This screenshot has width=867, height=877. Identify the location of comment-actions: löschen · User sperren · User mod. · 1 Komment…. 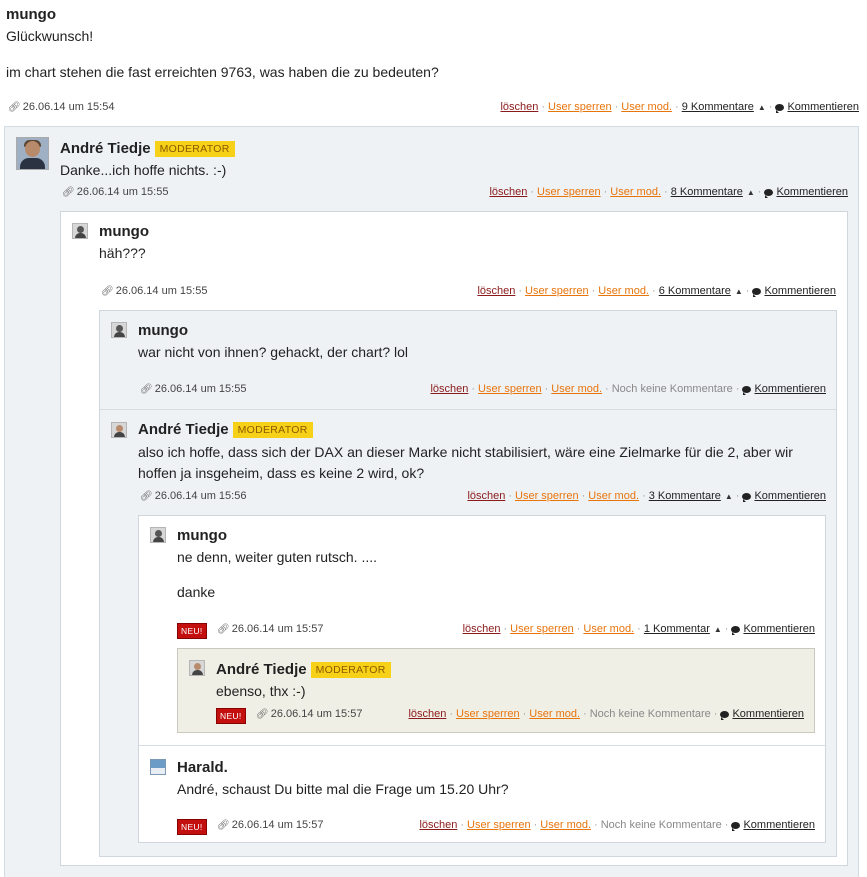
(638, 629).